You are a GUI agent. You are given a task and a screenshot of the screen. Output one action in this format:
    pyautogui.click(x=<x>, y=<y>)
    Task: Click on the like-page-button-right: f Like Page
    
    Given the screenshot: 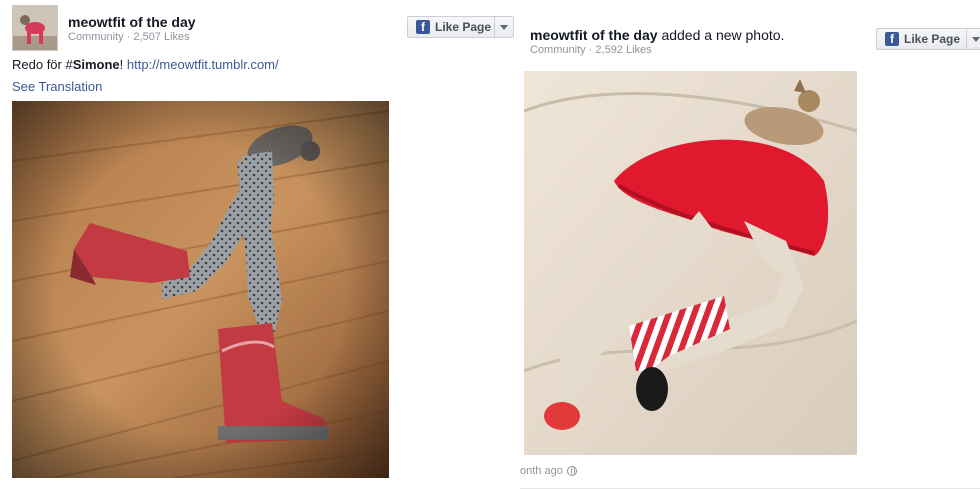 What is the action you would take?
    pyautogui.click(x=928, y=39)
    